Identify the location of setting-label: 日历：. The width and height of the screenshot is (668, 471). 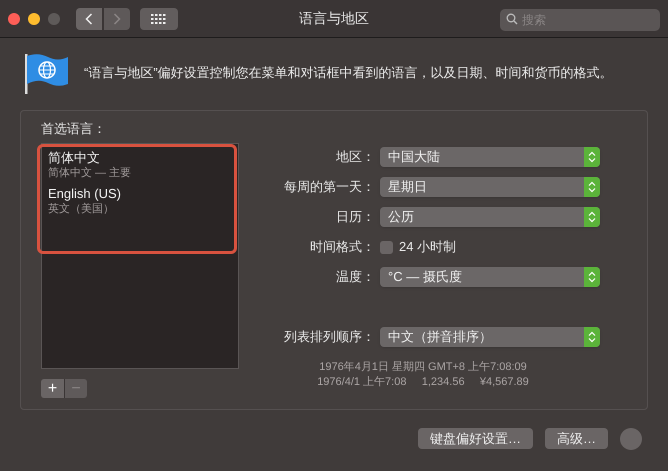
(355, 217).